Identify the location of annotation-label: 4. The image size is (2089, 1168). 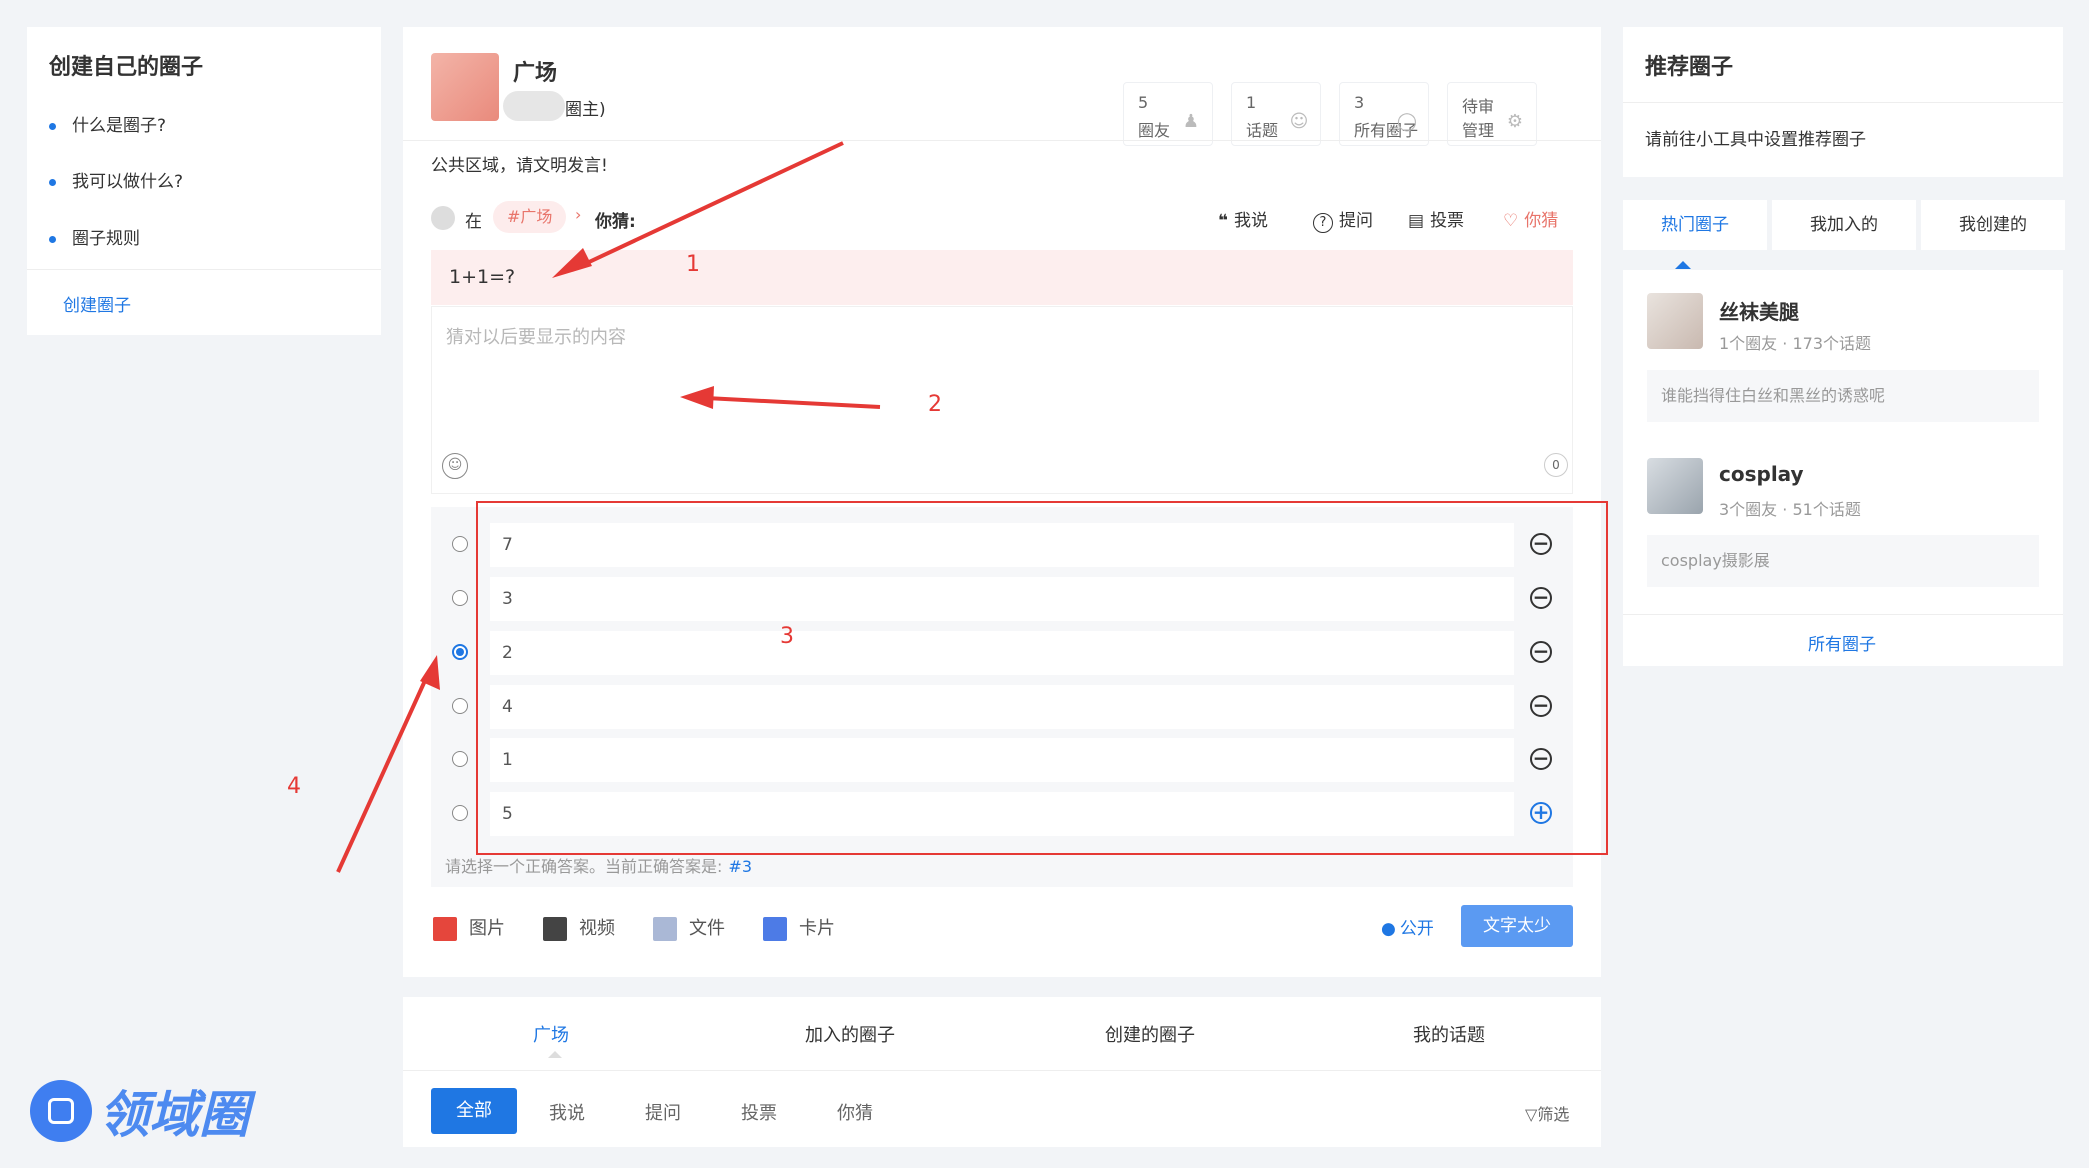
(294, 786).